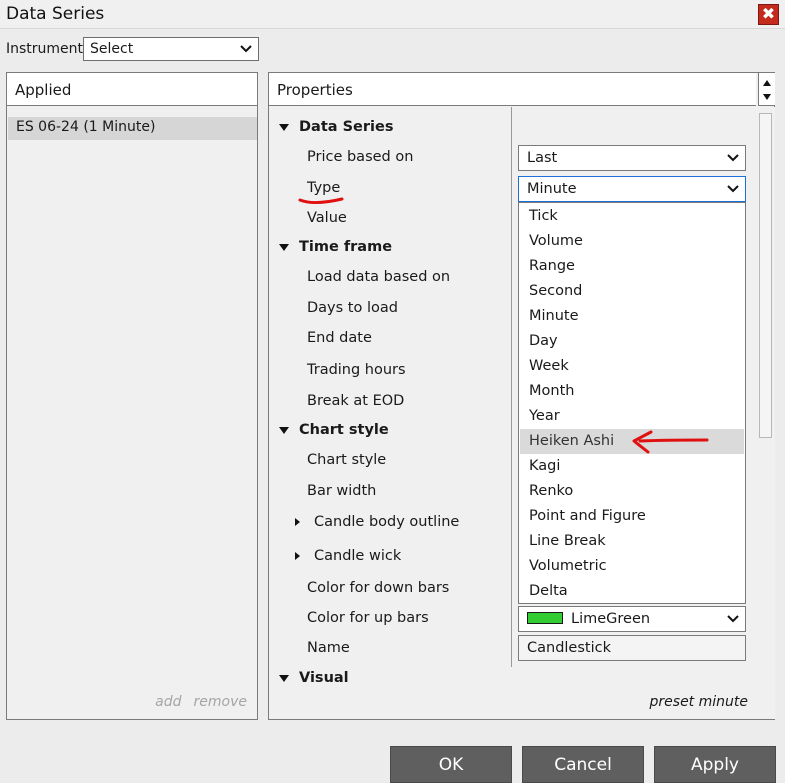 The image size is (785, 783). I want to click on applied-actions: add remove, so click(195, 702).